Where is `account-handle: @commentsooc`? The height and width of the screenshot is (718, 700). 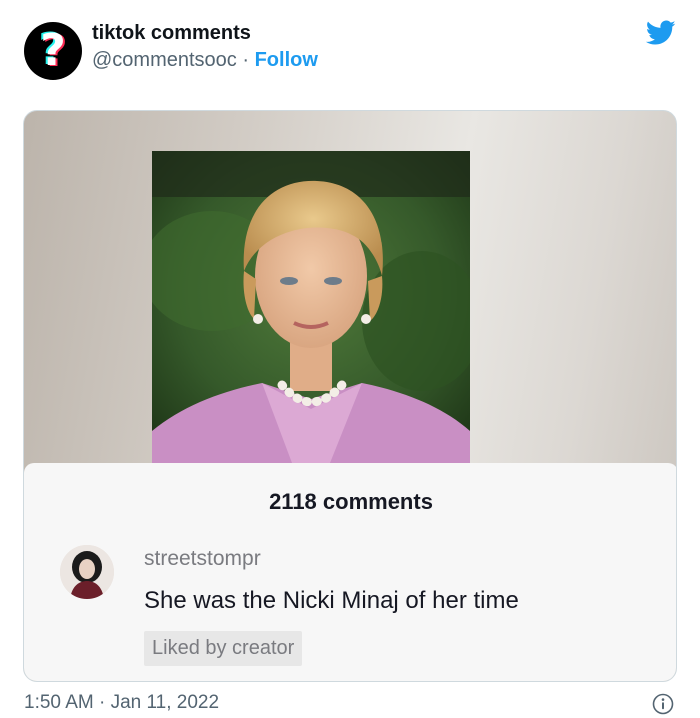 account-handle: @commentsooc is located at coordinates (164, 60).